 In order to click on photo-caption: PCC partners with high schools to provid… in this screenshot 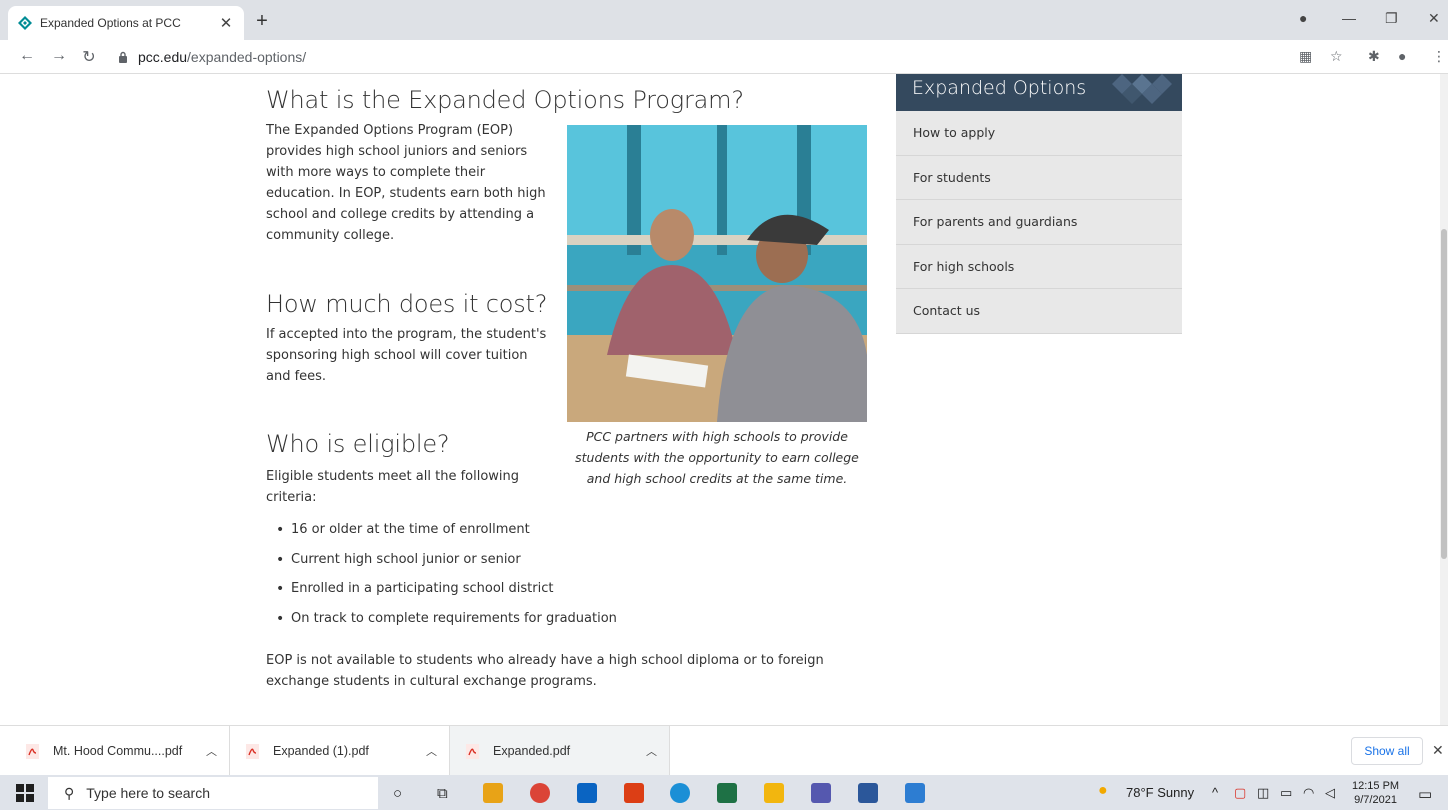, I will do `click(717, 457)`.